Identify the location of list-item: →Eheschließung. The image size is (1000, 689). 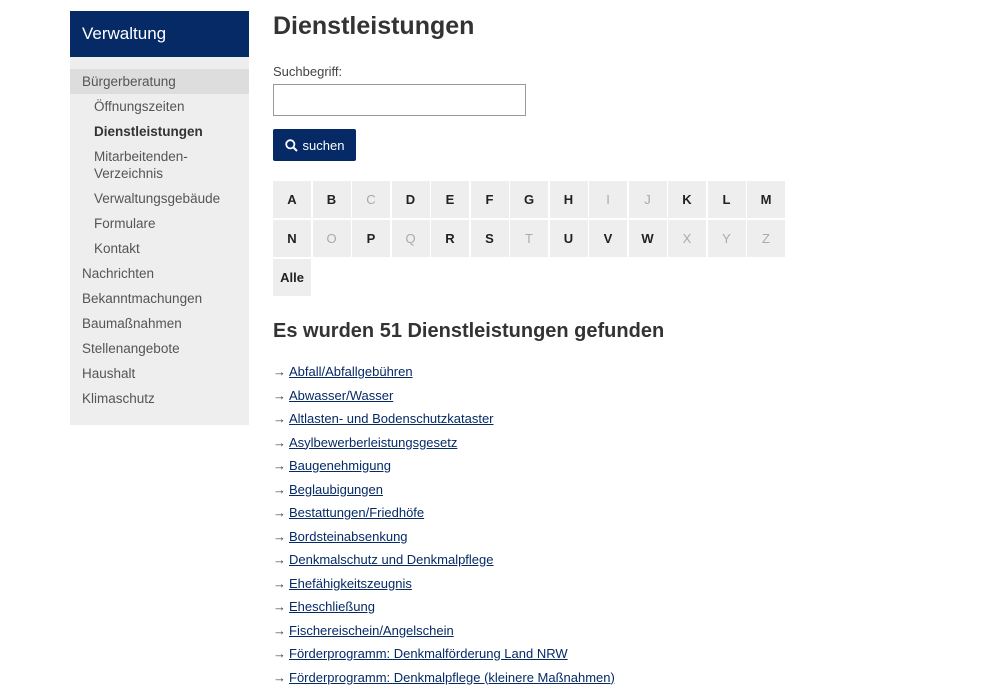
(444, 607).